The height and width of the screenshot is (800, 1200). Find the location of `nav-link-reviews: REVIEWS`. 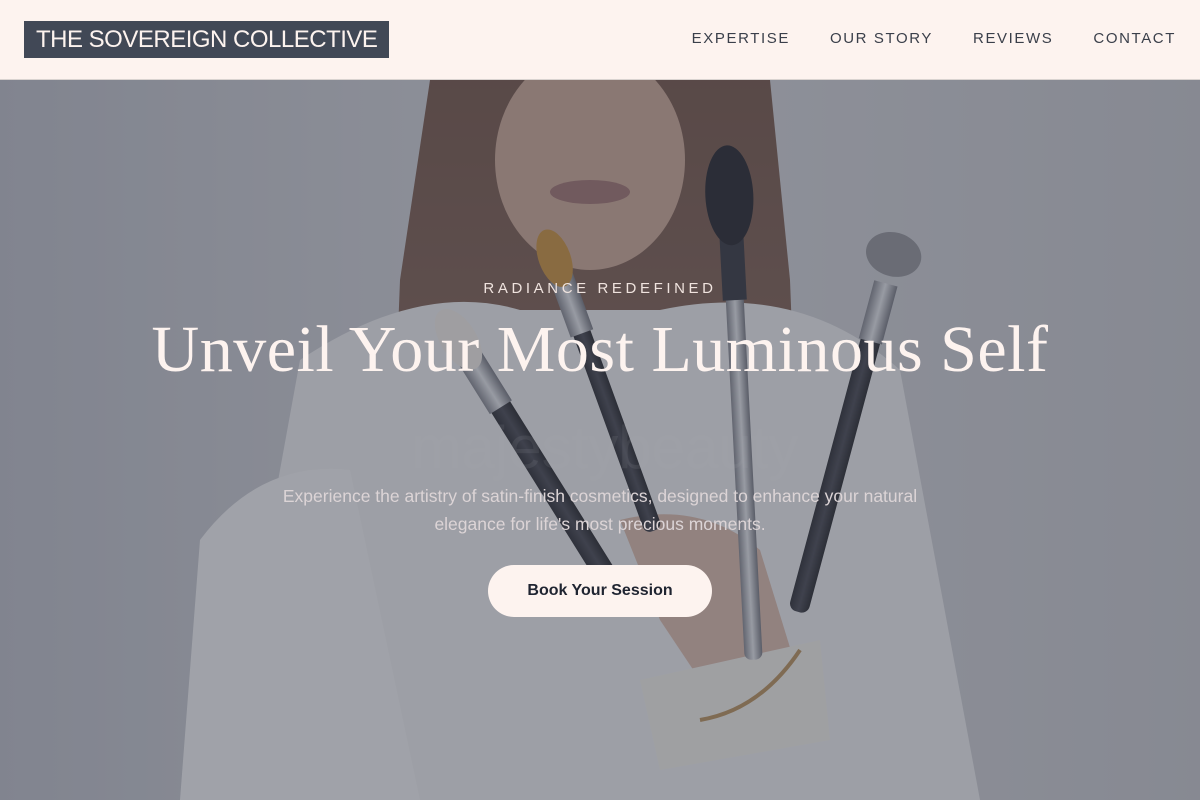

nav-link-reviews: REVIEWS is located at coordinates (1013, 39).